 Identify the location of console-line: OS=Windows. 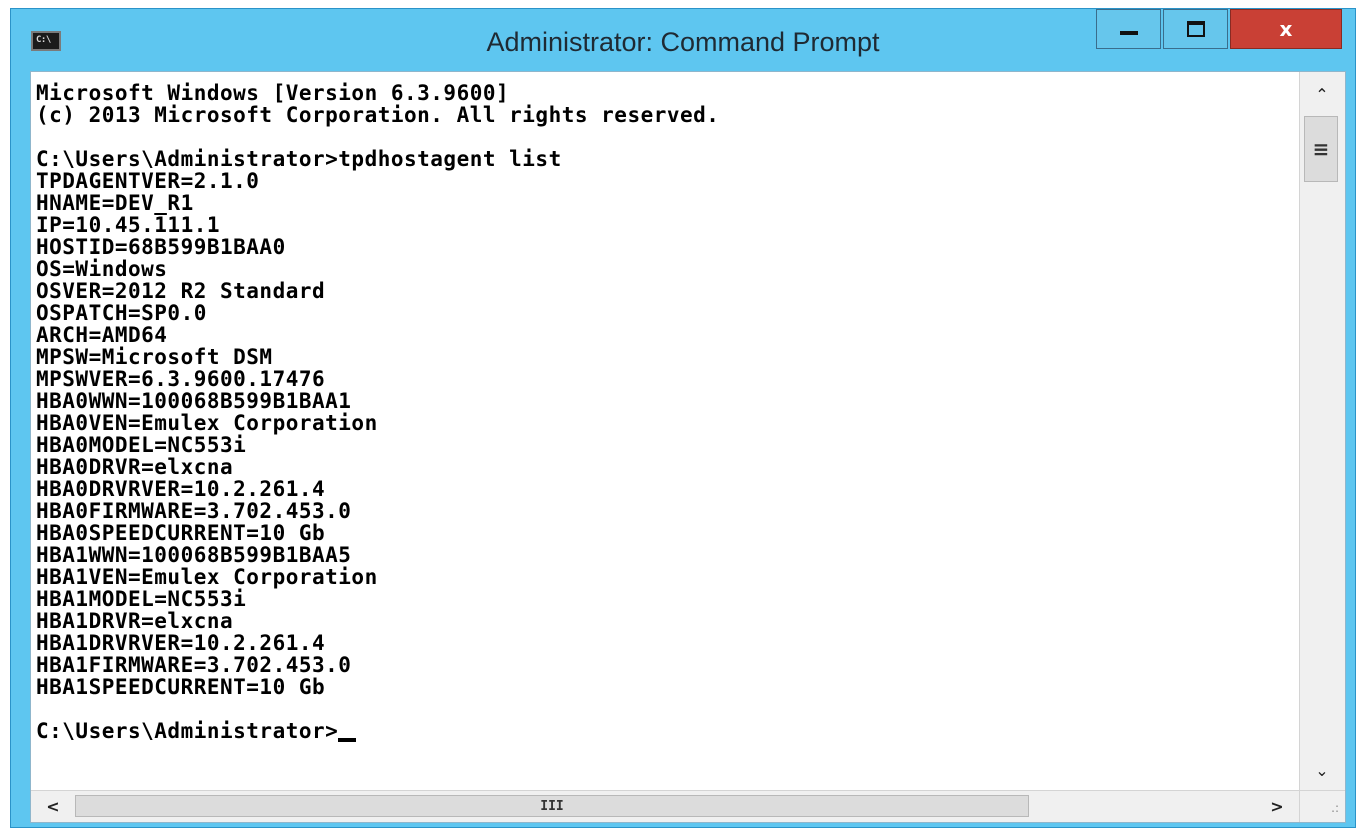
(102, 269).